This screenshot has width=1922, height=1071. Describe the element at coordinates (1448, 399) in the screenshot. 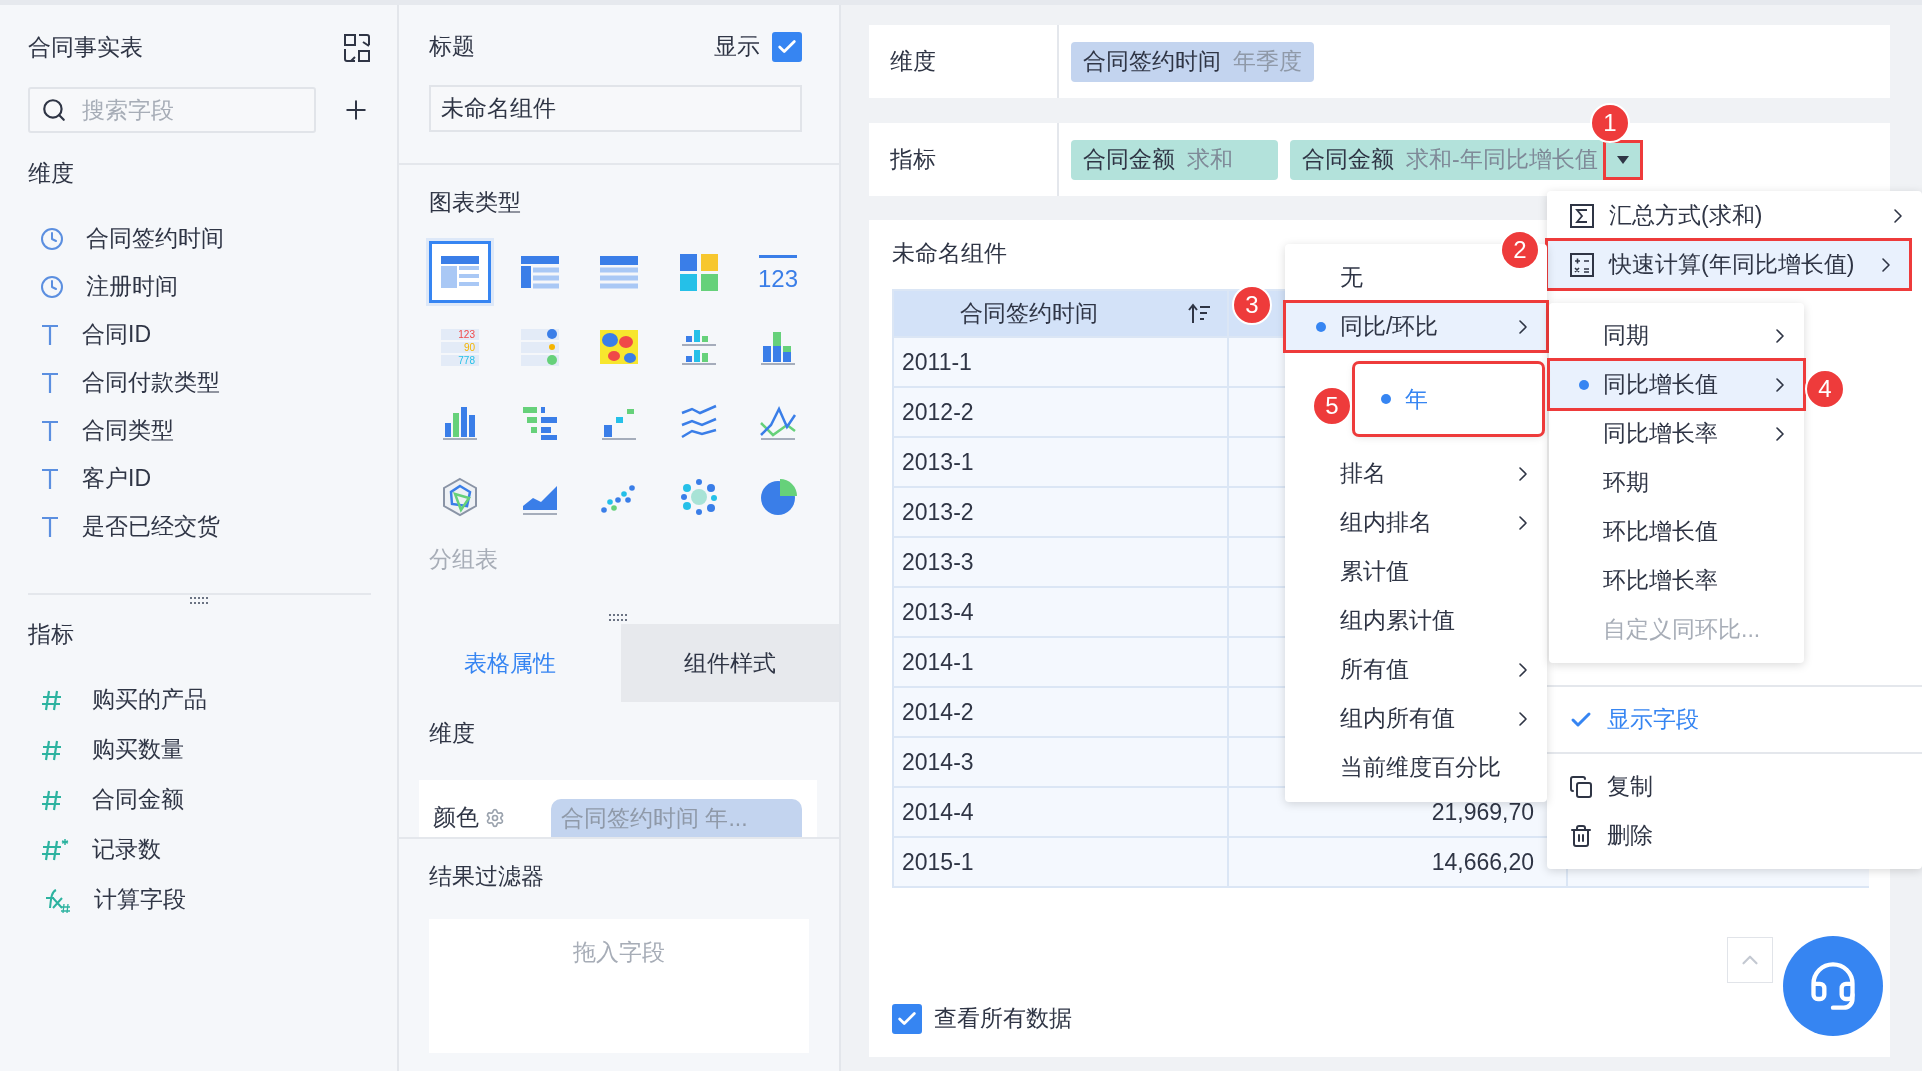

I see `menu-item: 年` at that location.